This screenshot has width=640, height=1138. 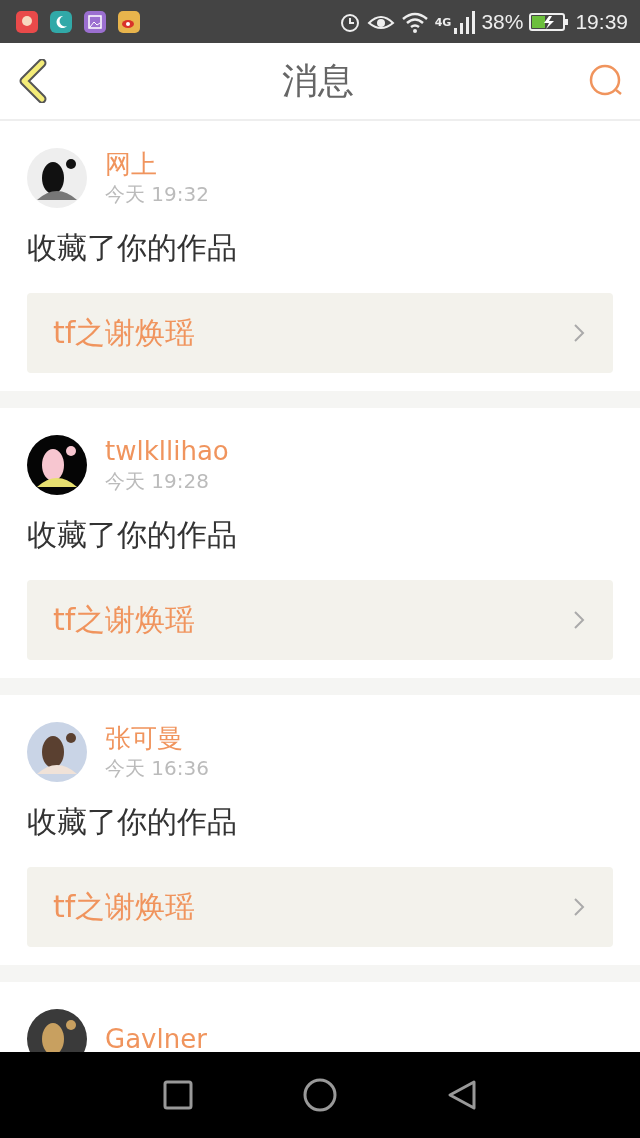 I want to click on battery-percent: 38%, so click(x=502, y=21).